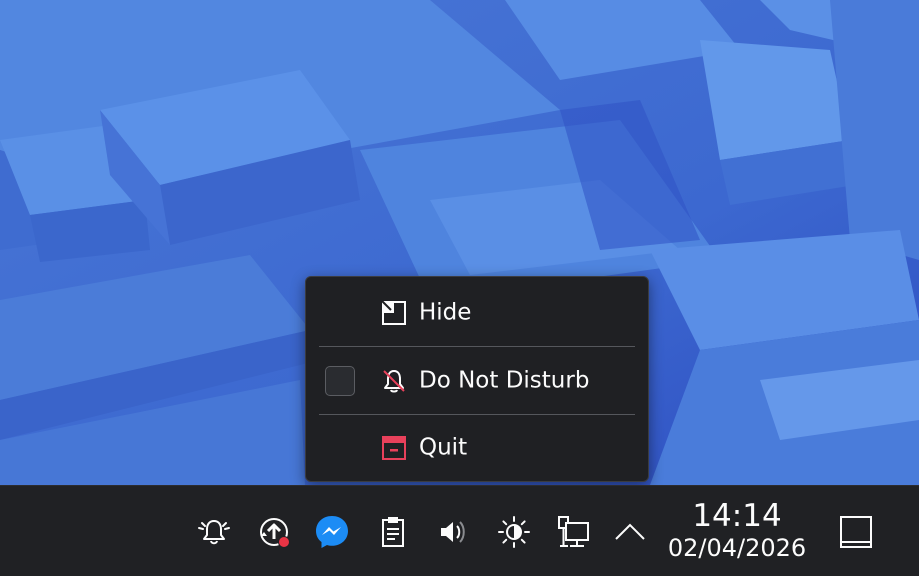 Image resolution: width=919 pixels, height=576 pixels. What do you see at coordinates (477, 313) in the screenshot?
I see `menu-item-hide: Hide` at bounding box center [477, 313].